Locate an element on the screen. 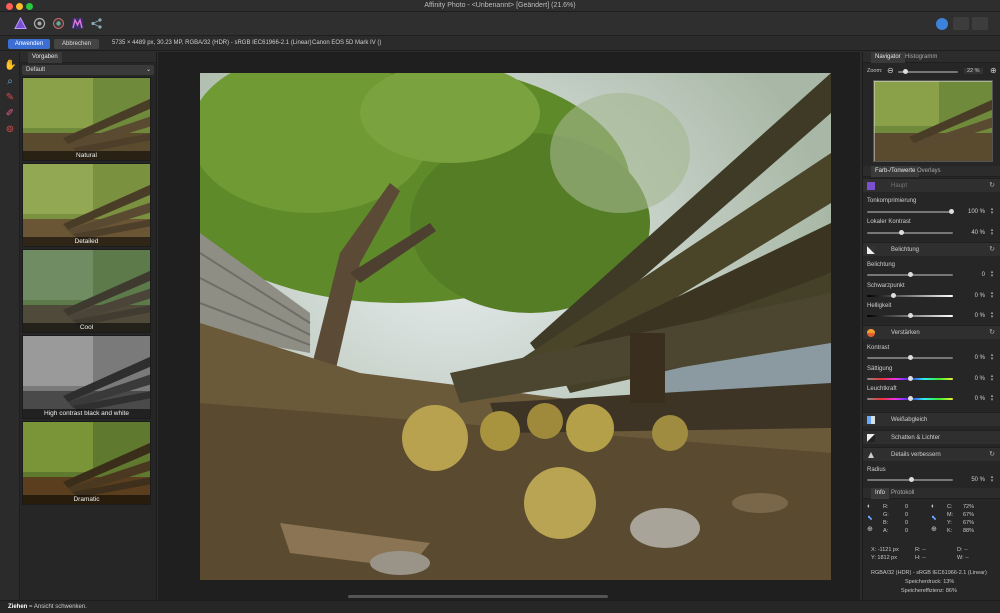  info-y-coordinate: Y: 1812 px is located at coordinates (884, 558).